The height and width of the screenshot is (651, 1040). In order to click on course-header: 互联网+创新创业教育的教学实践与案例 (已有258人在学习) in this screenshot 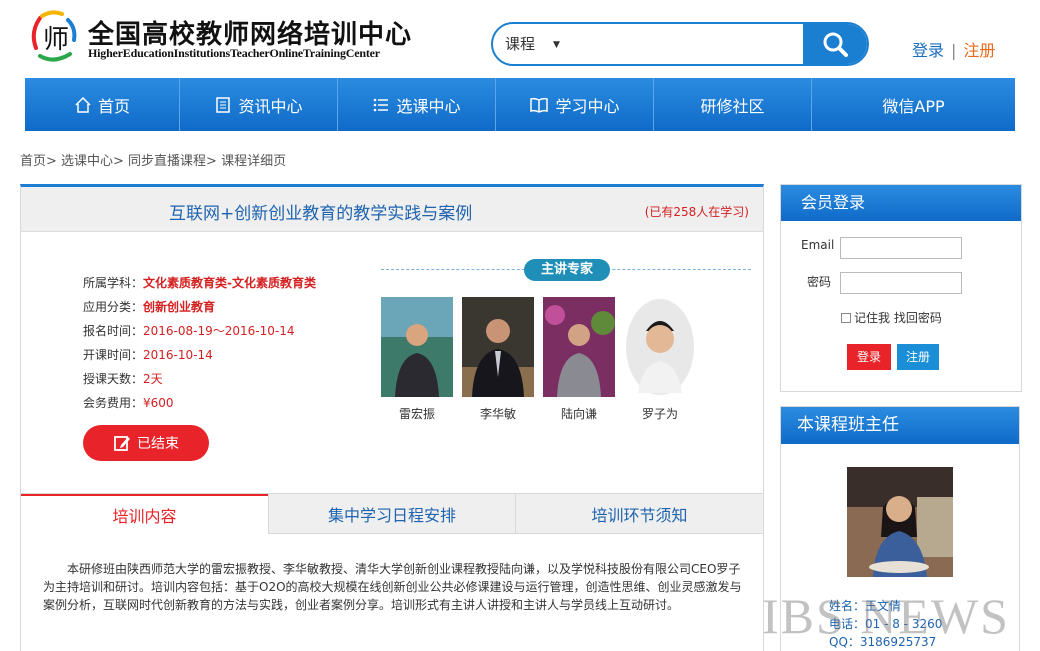, I will do `click(392, 209)`.